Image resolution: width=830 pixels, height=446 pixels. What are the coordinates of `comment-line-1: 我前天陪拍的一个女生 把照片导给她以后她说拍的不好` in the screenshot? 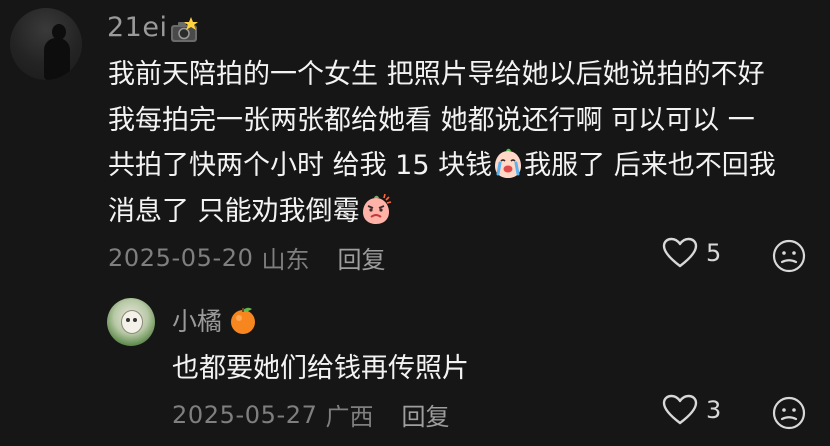 It's located at (436, 74).